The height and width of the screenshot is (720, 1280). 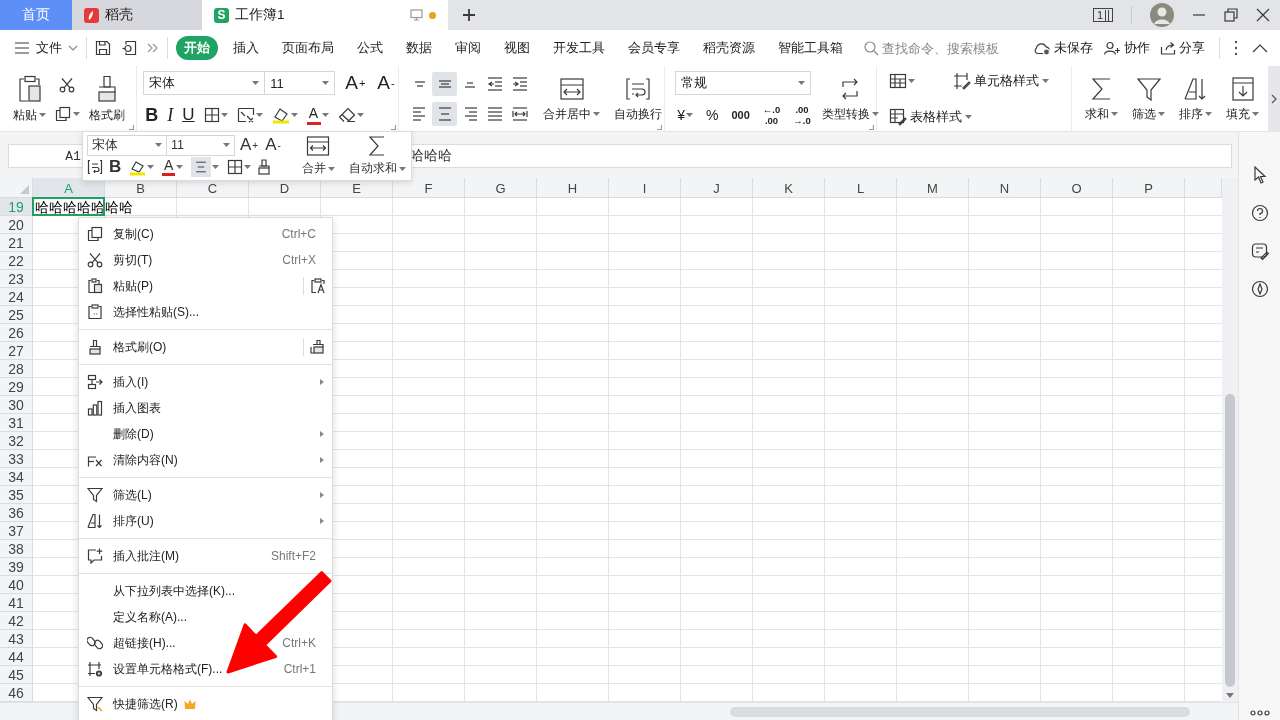 What do you see at coordinates (308, 48) in the screenshot?
I see `menu-tab: 页面布局` at bounding box center [308, 48].